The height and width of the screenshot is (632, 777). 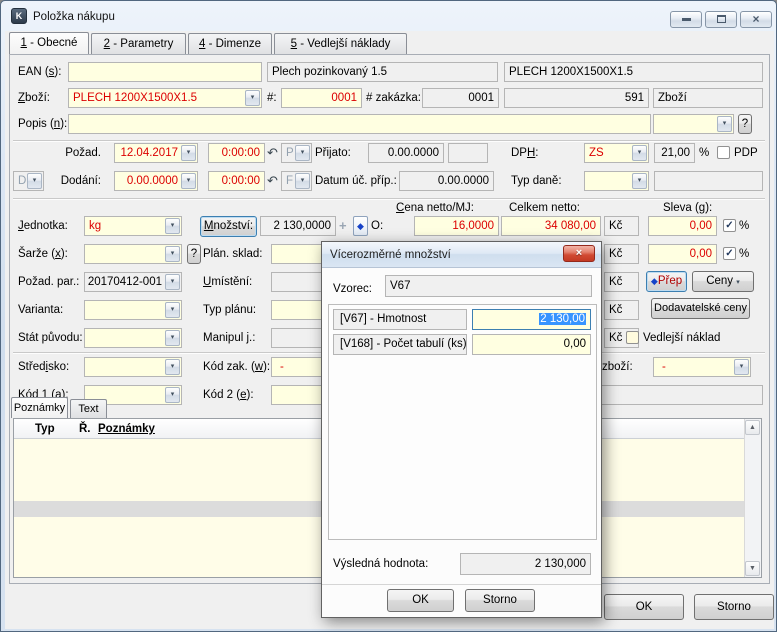 I want to click on dialog-storno-button: Storno, so click(x=500, y=600).